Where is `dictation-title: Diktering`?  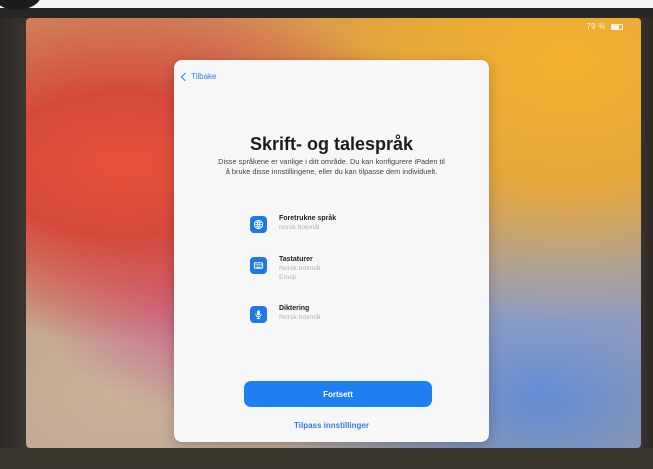
dictation-title: Diktering is located at coordinates (294, 308).